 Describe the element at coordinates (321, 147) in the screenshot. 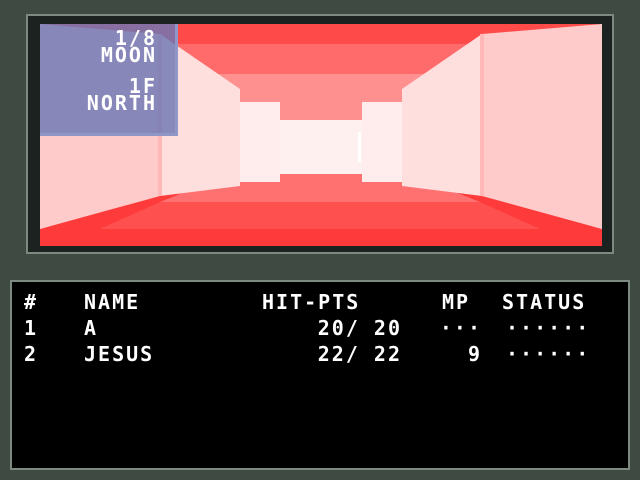

I see `corridor-end` at that location.